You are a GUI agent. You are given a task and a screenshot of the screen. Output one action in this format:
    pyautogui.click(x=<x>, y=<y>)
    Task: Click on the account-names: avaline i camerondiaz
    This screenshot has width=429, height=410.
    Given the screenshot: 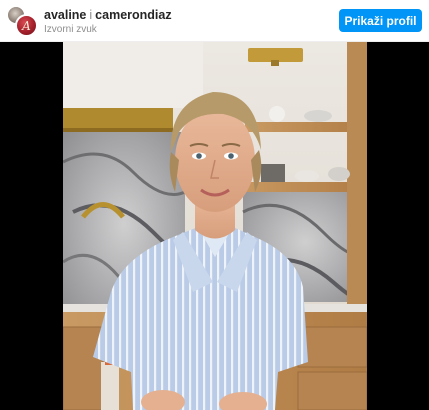 What is the action you would take?
    pyautogui.click(x=108, y=15)
    